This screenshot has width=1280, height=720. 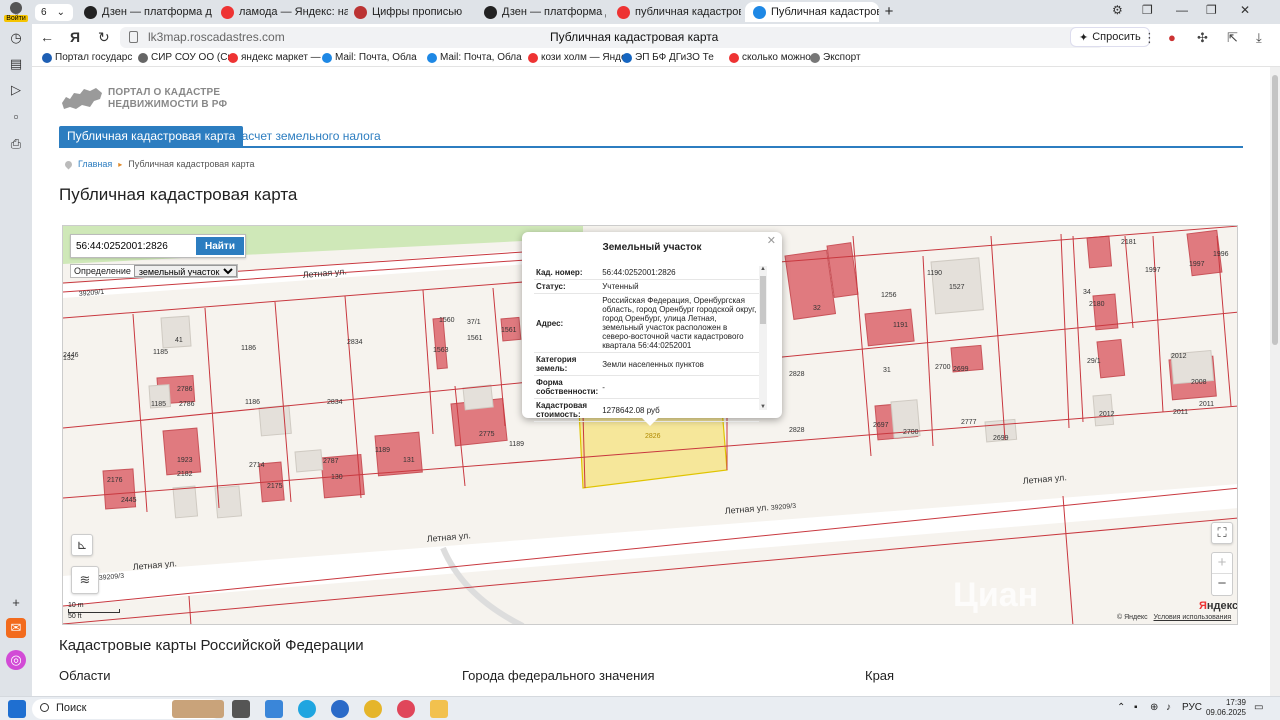 I want to click on history-icon: ◷, so click(x=16, y=38).